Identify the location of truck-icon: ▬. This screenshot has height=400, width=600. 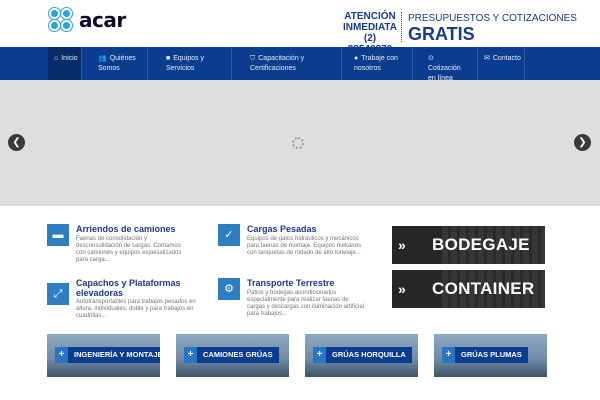
(58, 235).